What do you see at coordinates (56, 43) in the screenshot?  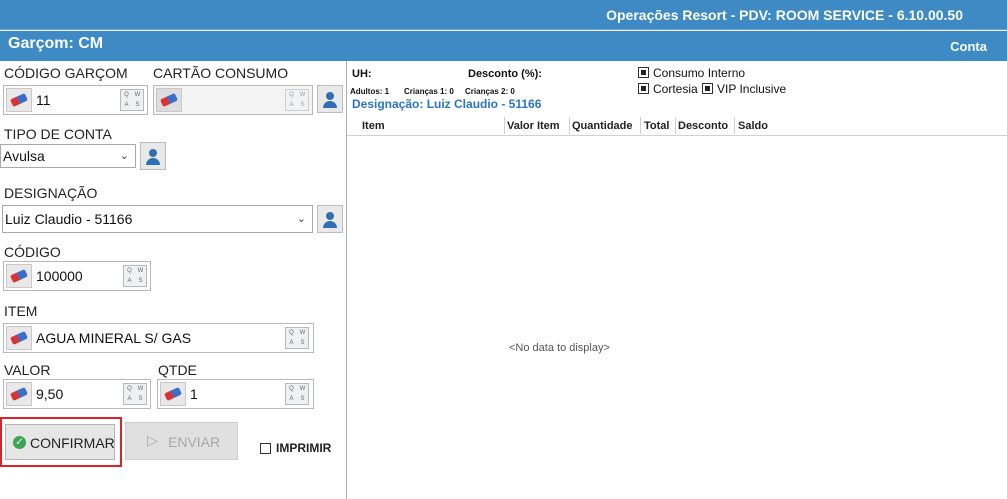 I see `waiter-name: Garçom: CM` at bounding box center [56, 43].